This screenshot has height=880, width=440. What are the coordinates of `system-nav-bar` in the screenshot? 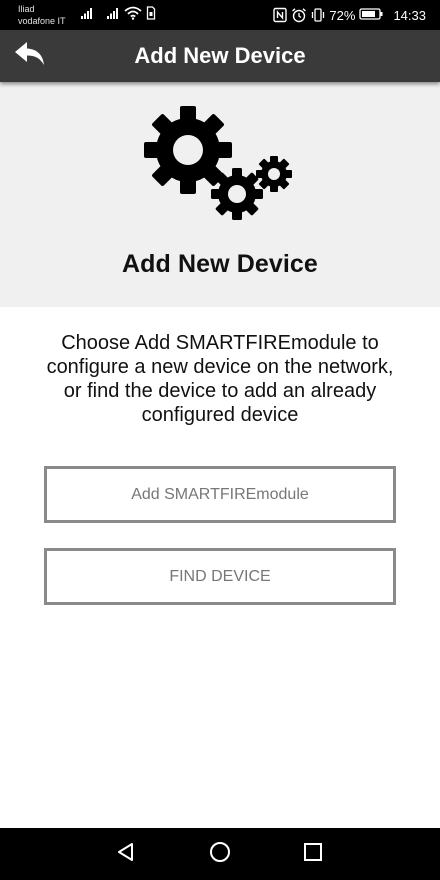 It's located at (220, 854).